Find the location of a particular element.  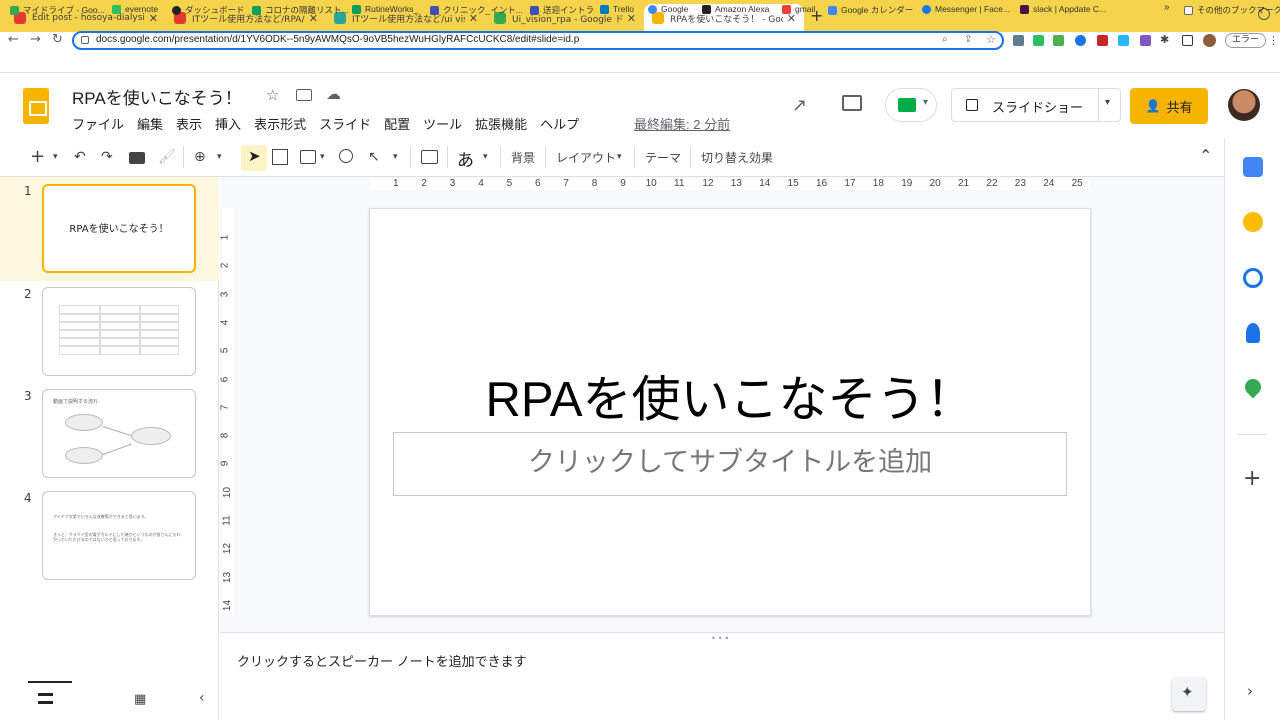

menu-insert: 挿入 is located at coordinates (228, 123).